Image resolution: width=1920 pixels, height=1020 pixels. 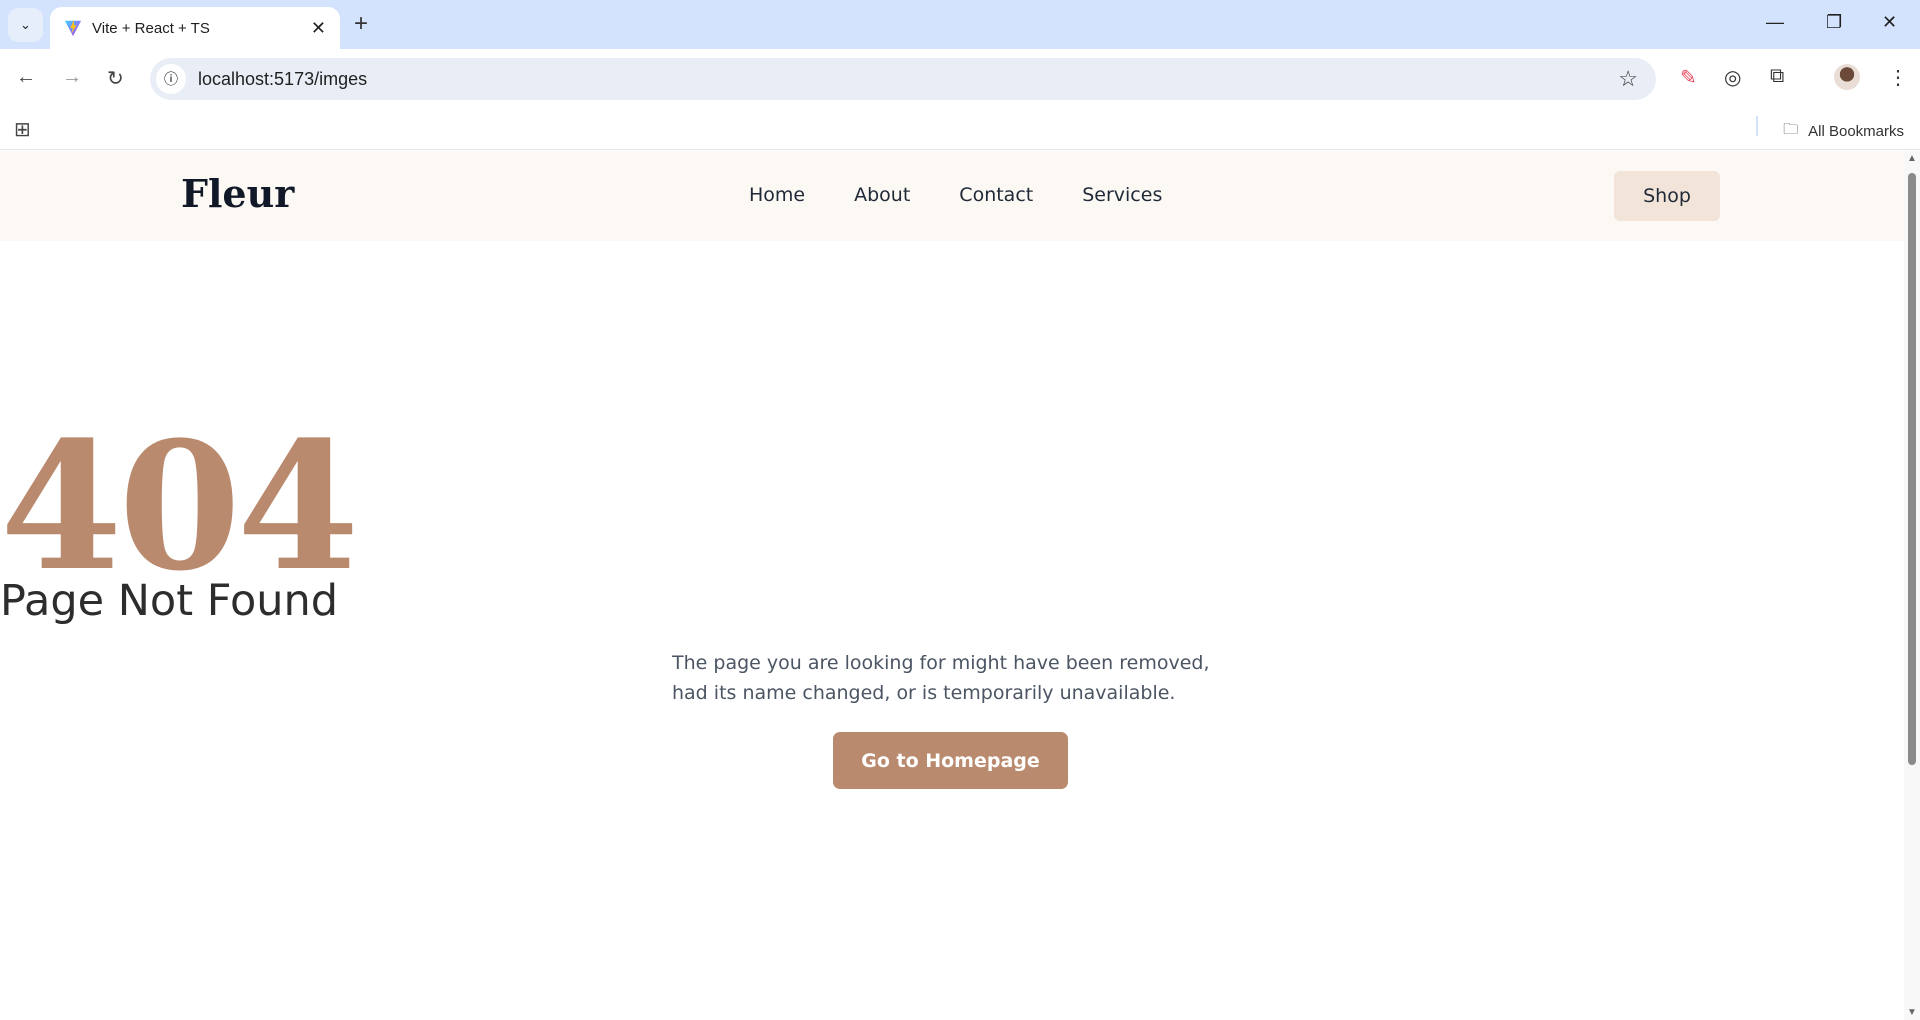 What do you see at coordinates (960, 24) in the screenshot?
I see `tab-strip: ⌄ Vite + React + TS ✕ + — ❐ ✕` at bounding box center [960, 24].